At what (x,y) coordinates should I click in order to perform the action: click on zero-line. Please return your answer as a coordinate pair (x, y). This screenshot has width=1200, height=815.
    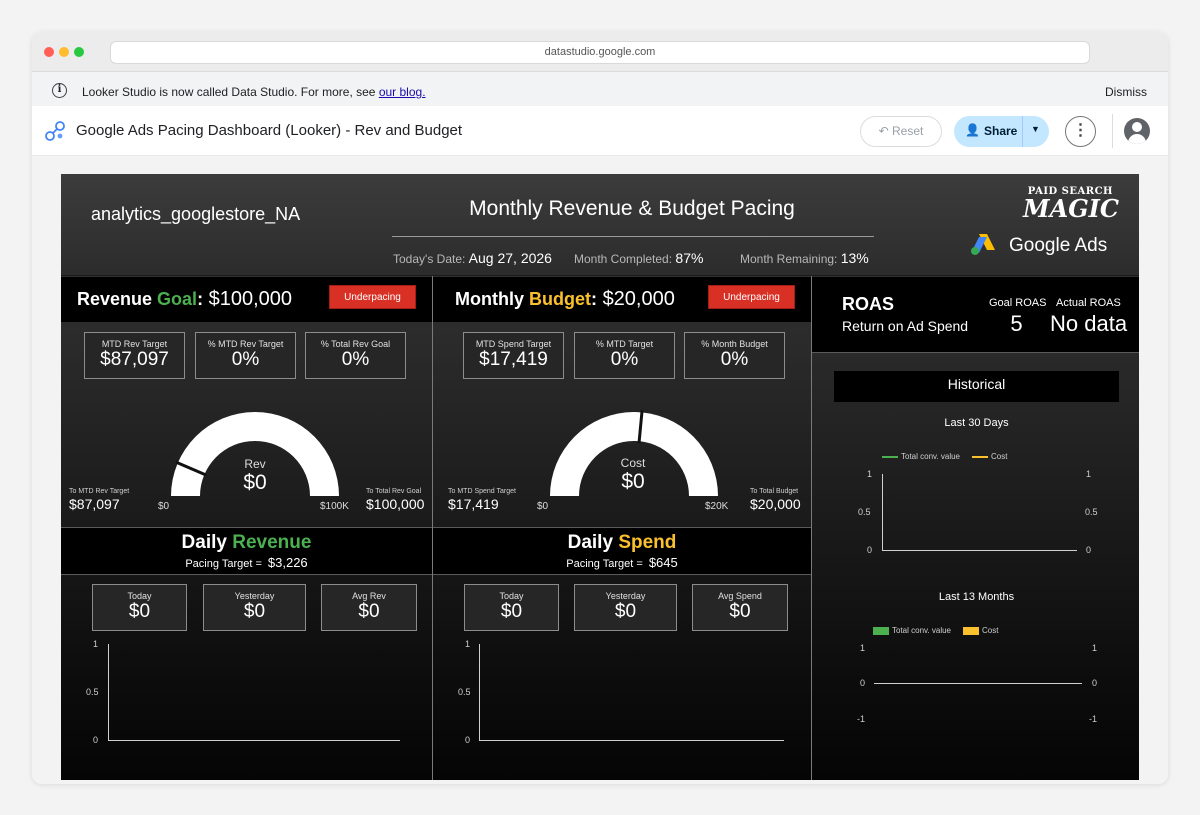
    Looking at the image, I should click on (978, 683).